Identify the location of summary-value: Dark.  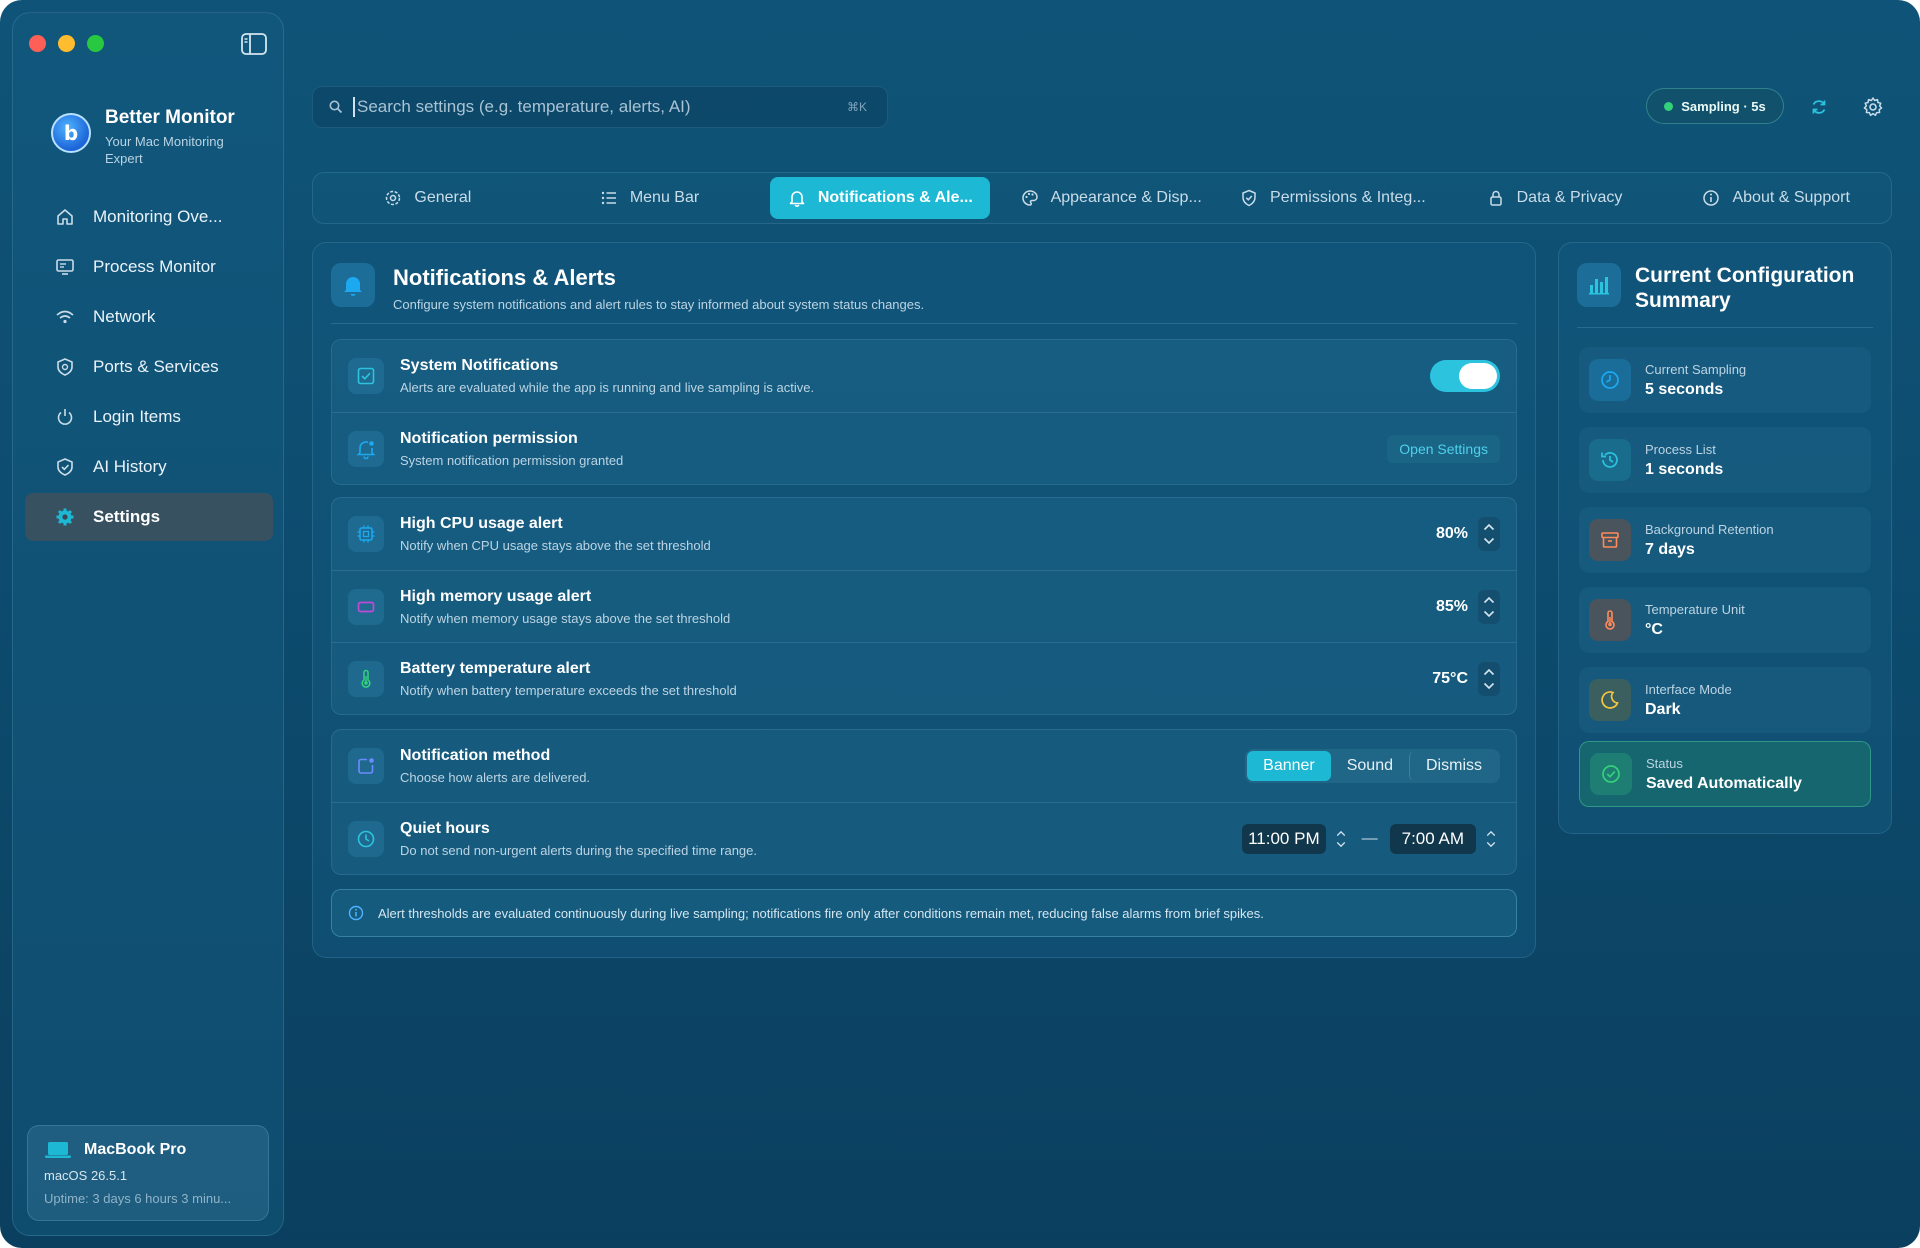
(1663, 709).